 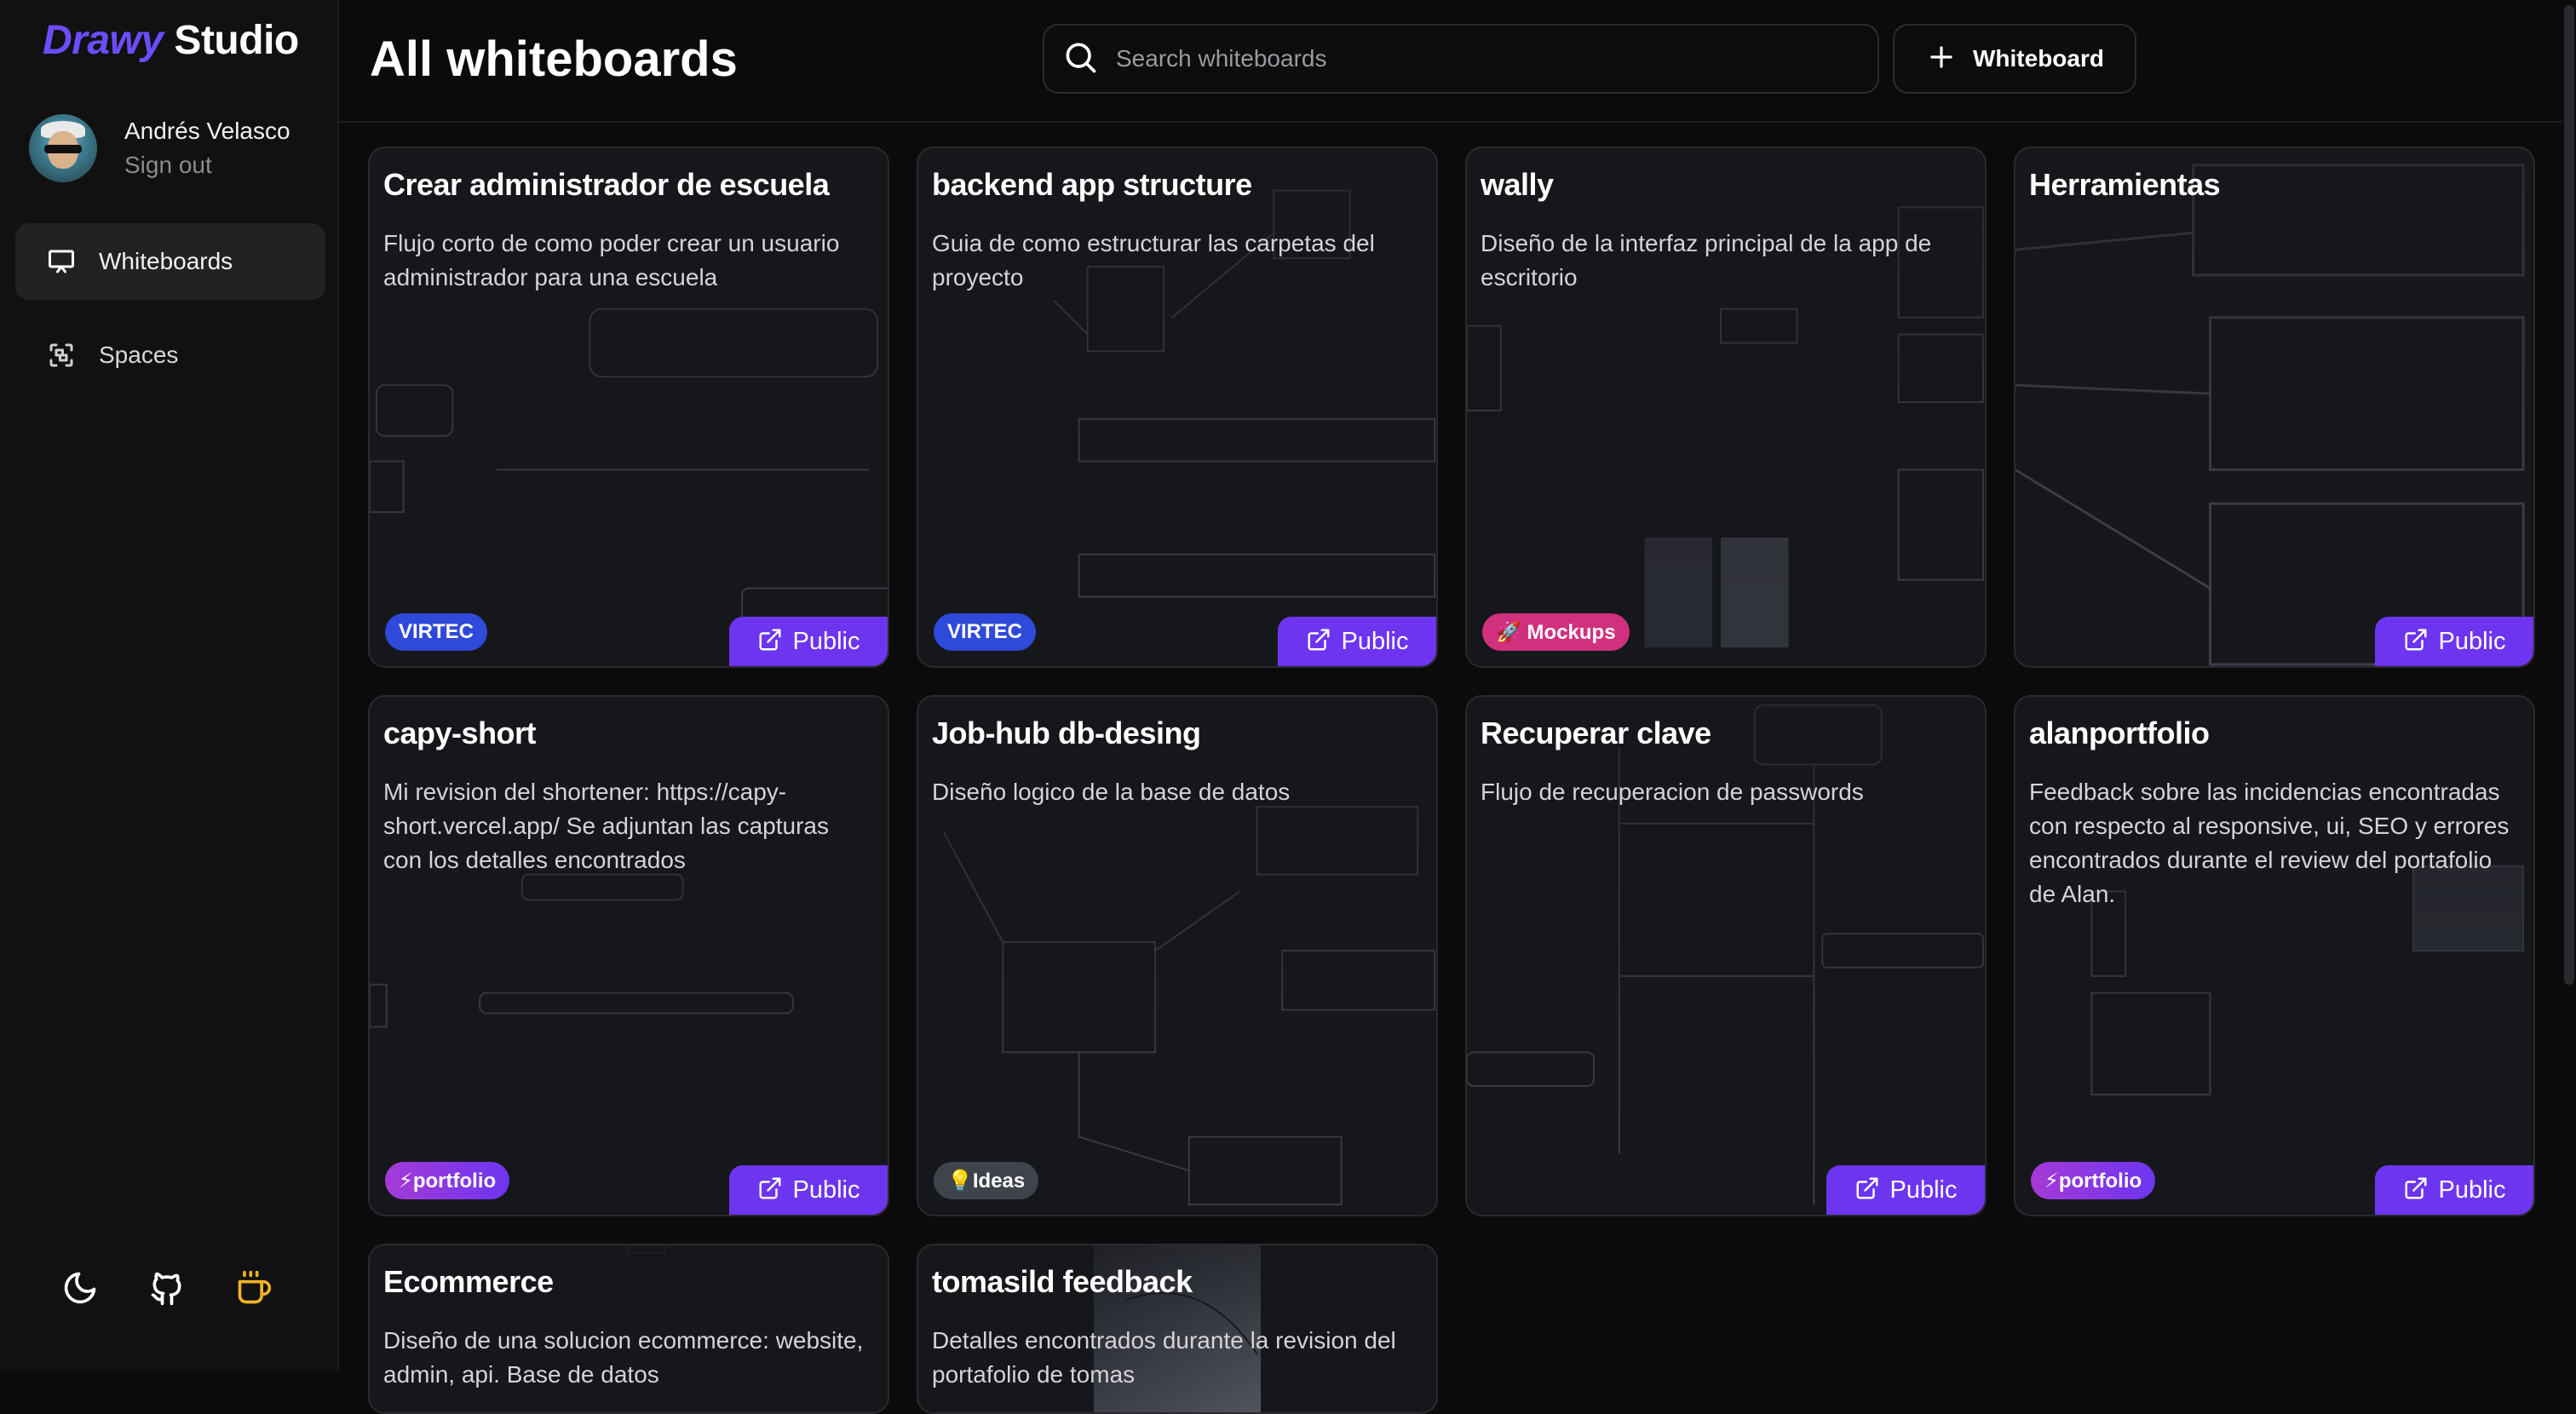 I want to click on user-name: Andrés Velasco, so click(x=207, y=131).